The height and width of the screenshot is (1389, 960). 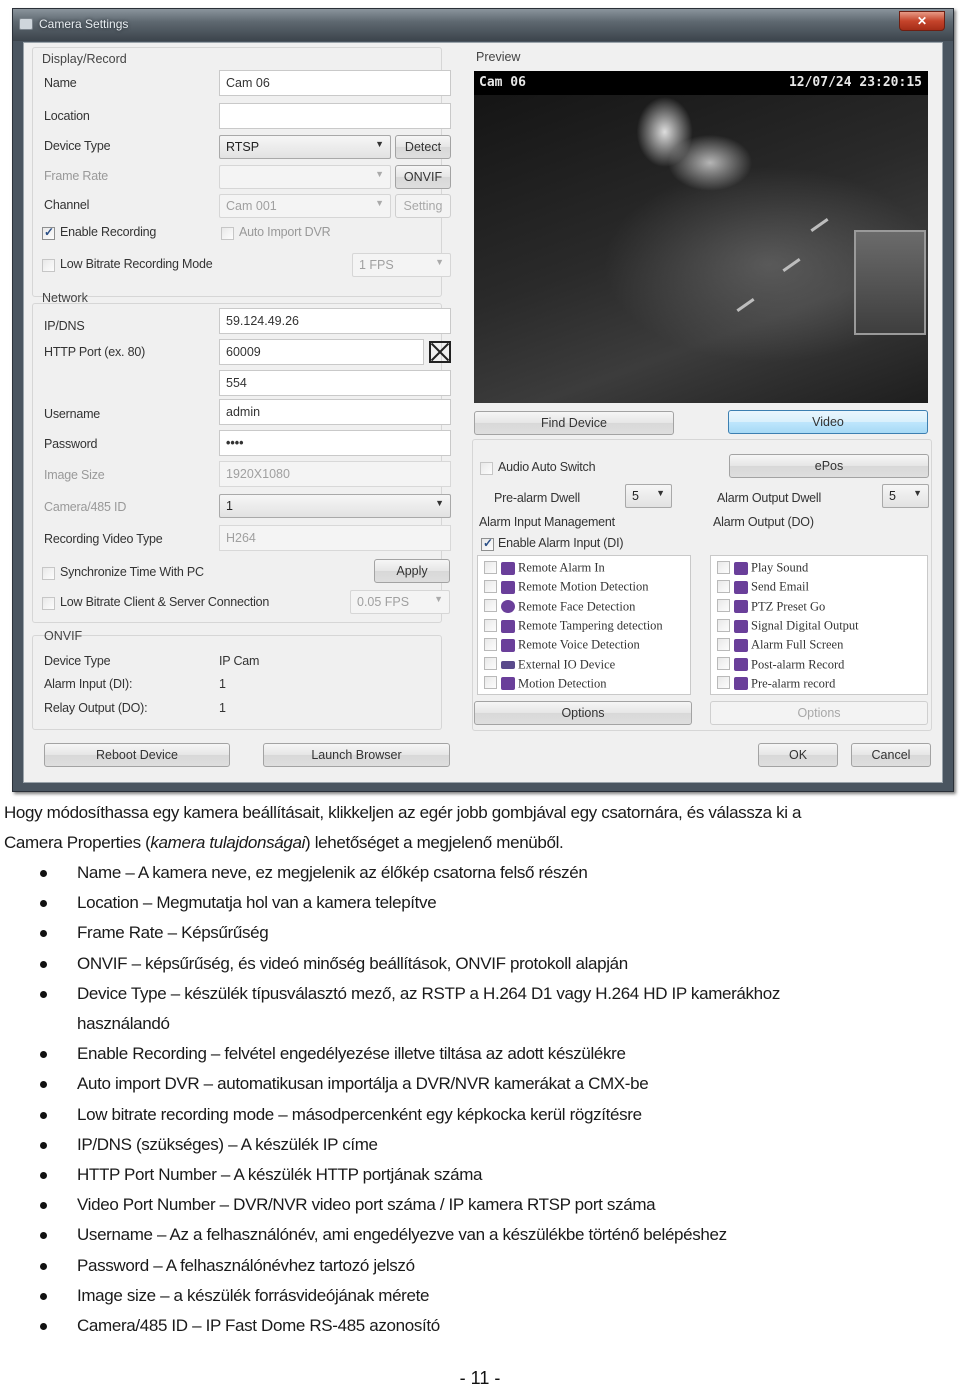 What do you see at coordinates (788, 627) in the screenshot?
I see `alarm-list-item: Signal Digital Output` at bounding box center [788, 627].